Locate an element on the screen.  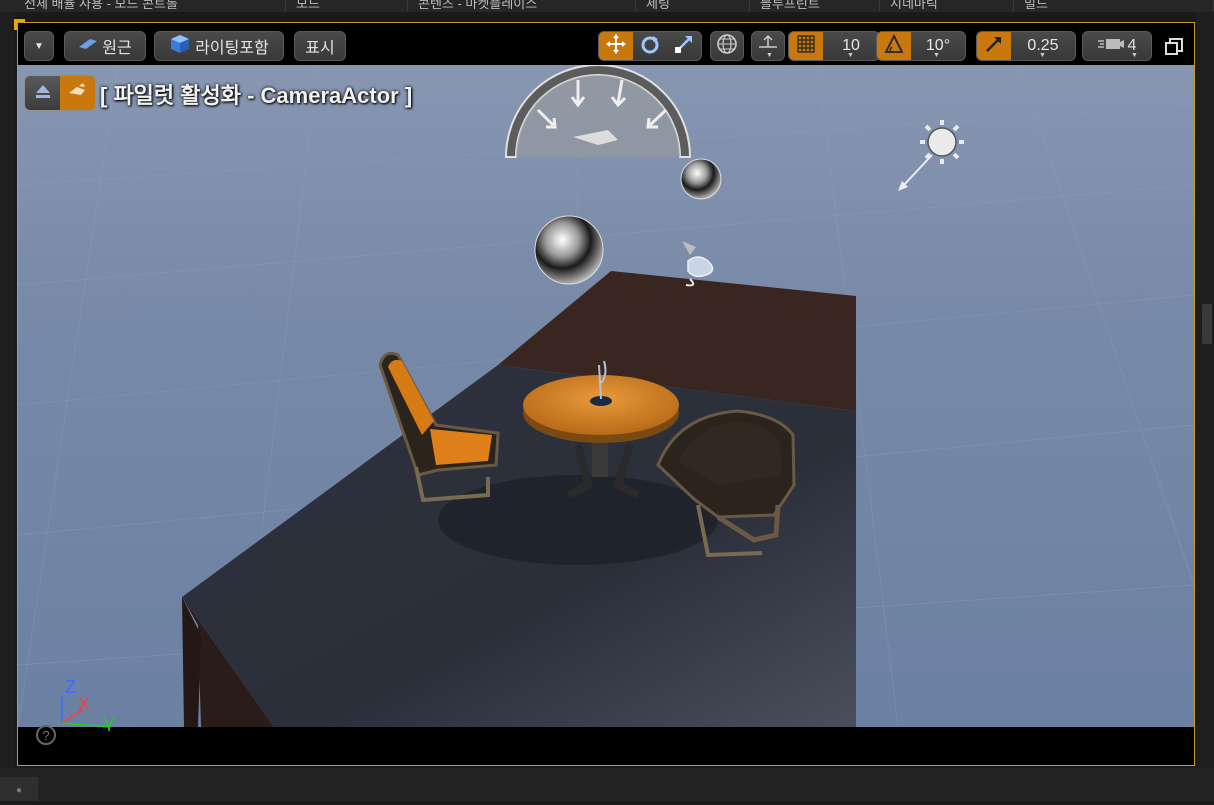
pilot-controls is located at coordinates (60, 93).